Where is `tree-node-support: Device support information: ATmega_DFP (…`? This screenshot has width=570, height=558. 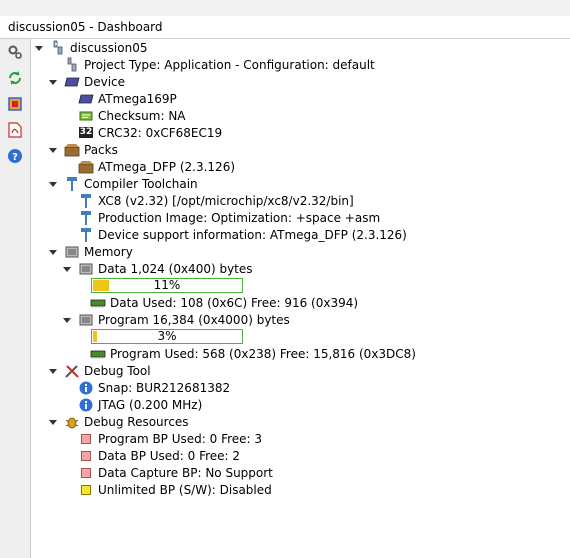
tree-node-support: Device support information: ATmega_DFP (… is located at coordinates (242, 234).